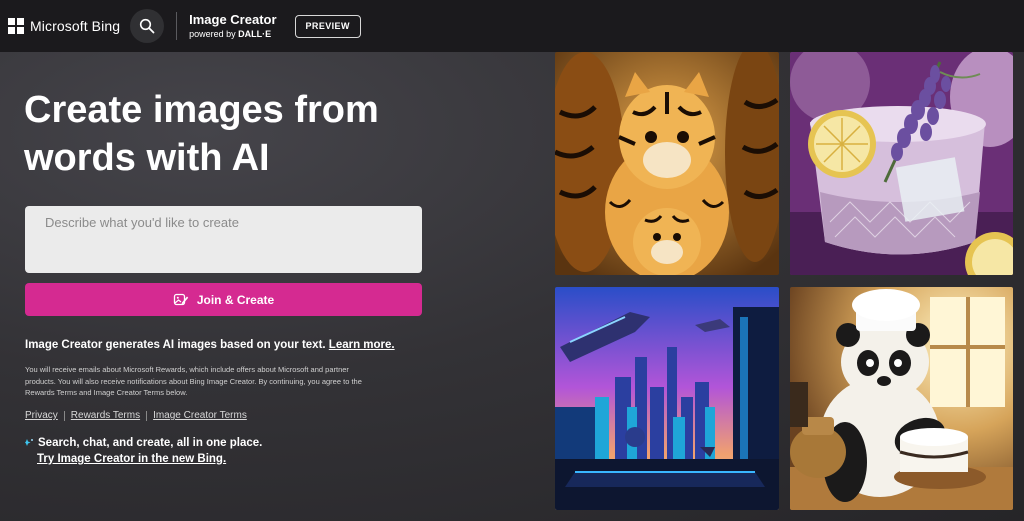  What do you see at coordinates (181, 299) in the screenshot?
I see `create-image-icon` at bounding box center [181, 299].